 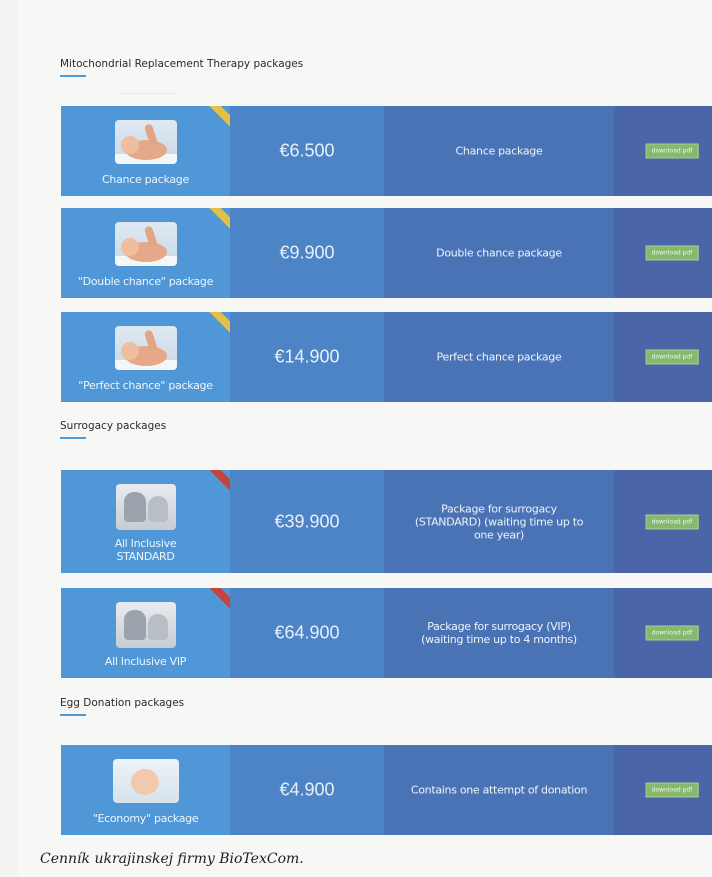 I want to click on package-price: €4.900, so click(x=307, y=789).